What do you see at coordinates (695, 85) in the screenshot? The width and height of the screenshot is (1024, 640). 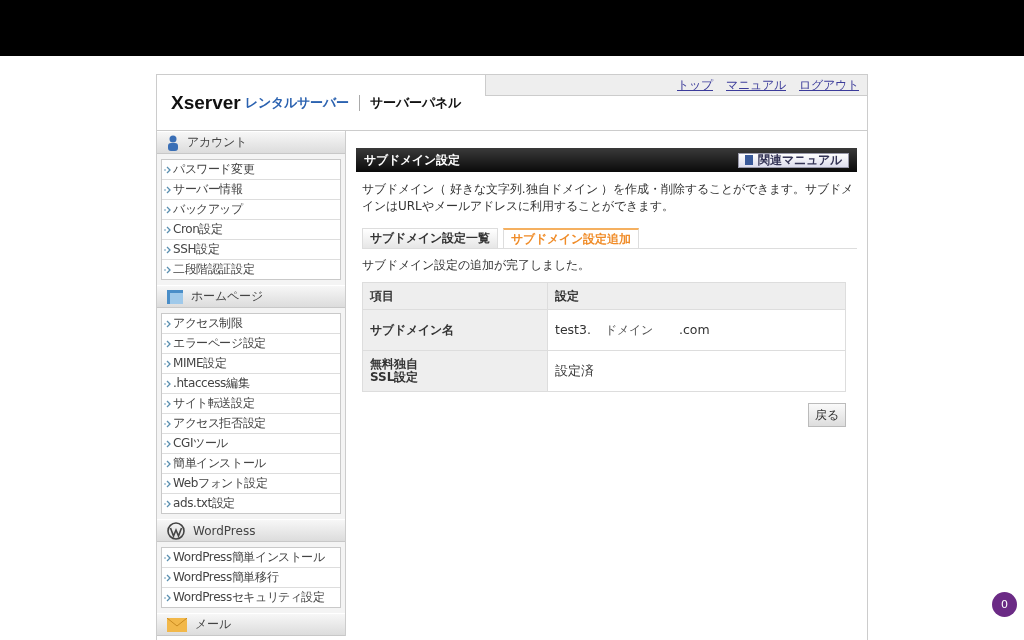 I see `header-link: トップ` at bounding box center [695, 85].